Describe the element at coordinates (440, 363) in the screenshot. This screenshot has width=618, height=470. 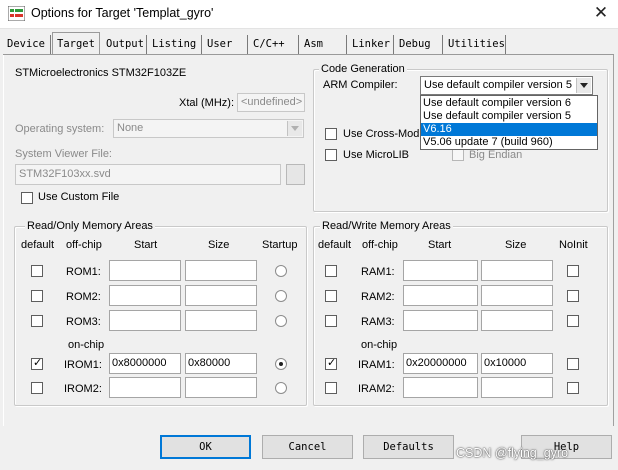
I see `iram1-start-input: 0x20000000` at that location.